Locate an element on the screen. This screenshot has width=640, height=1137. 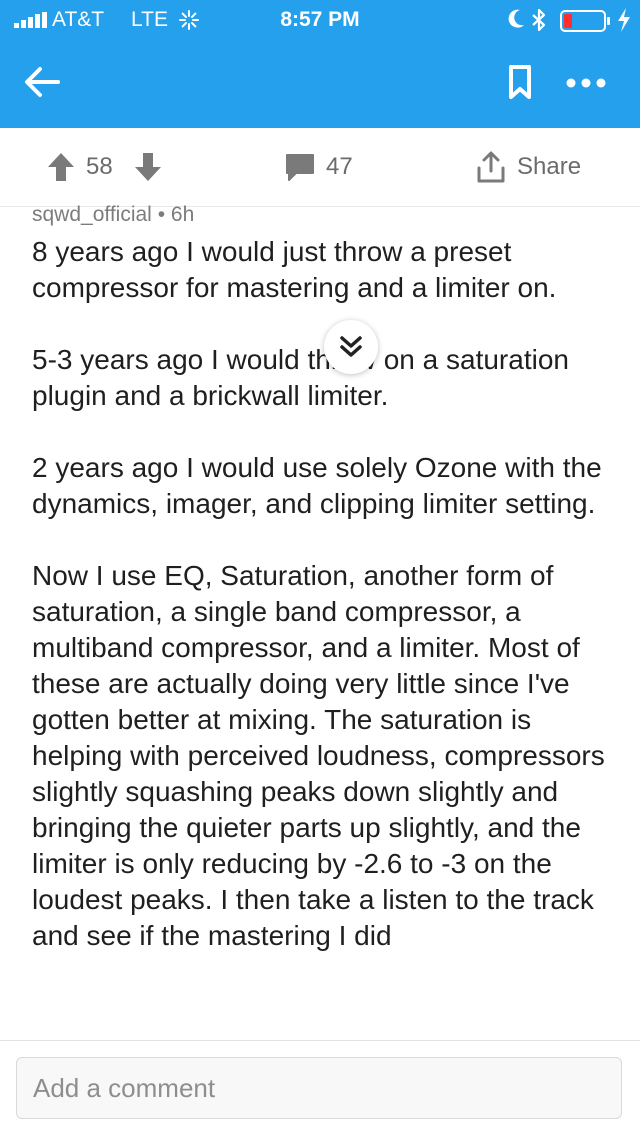
back-button is located at coordinates (42, 82).